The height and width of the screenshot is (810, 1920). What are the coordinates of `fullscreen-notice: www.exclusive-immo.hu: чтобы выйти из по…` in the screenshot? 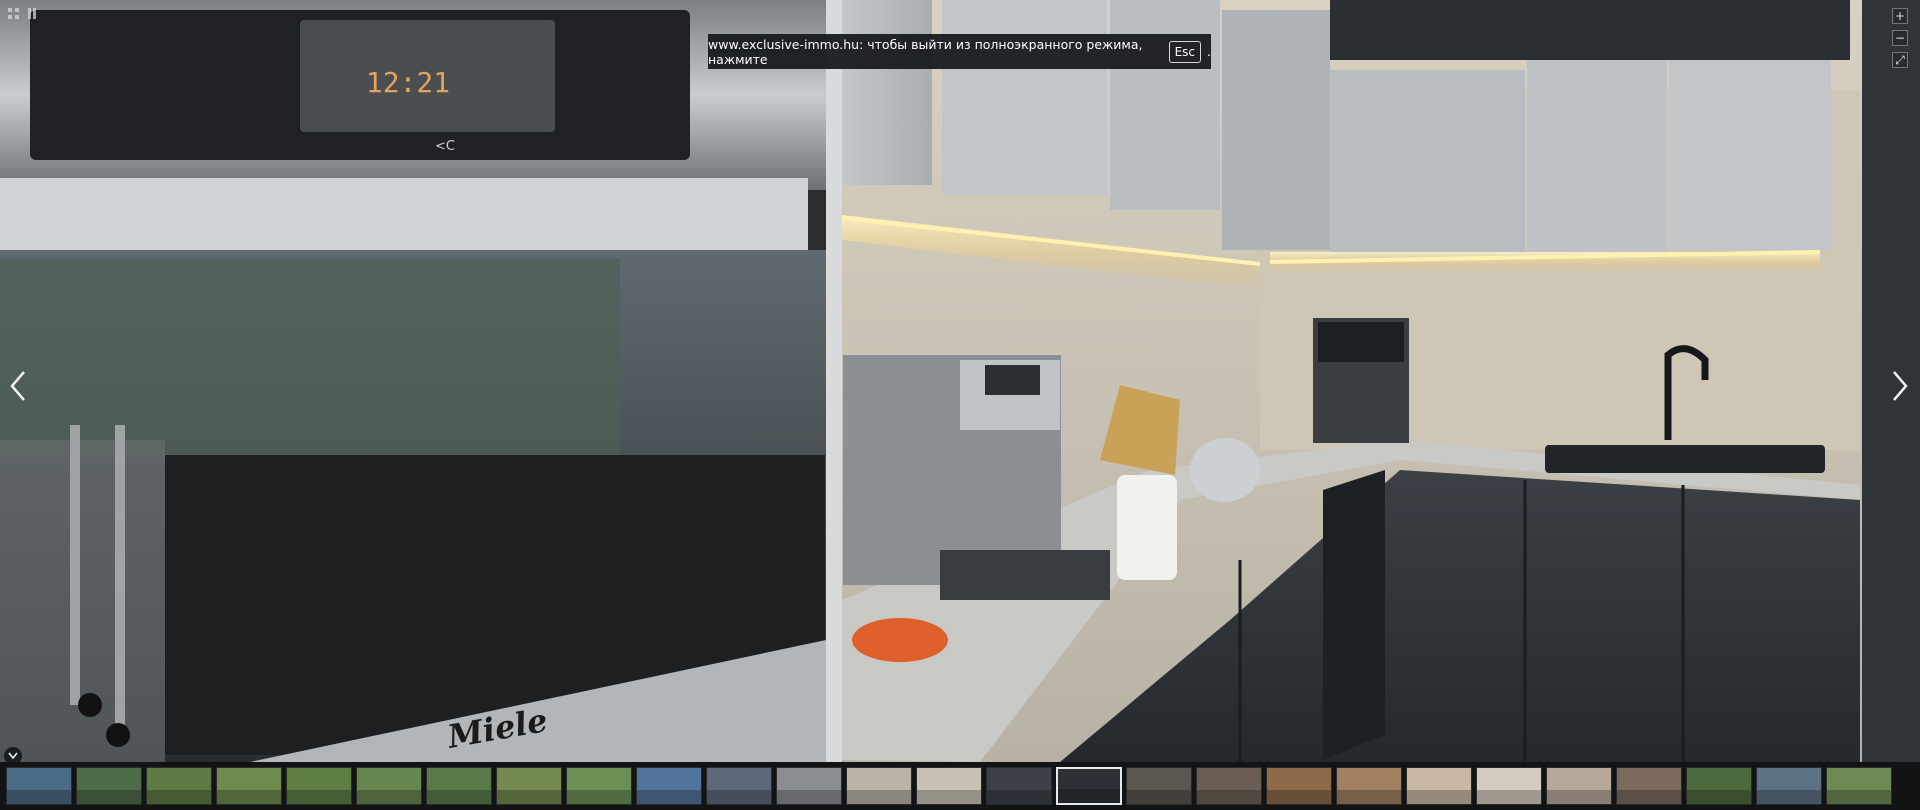 It's located at (959, 51).